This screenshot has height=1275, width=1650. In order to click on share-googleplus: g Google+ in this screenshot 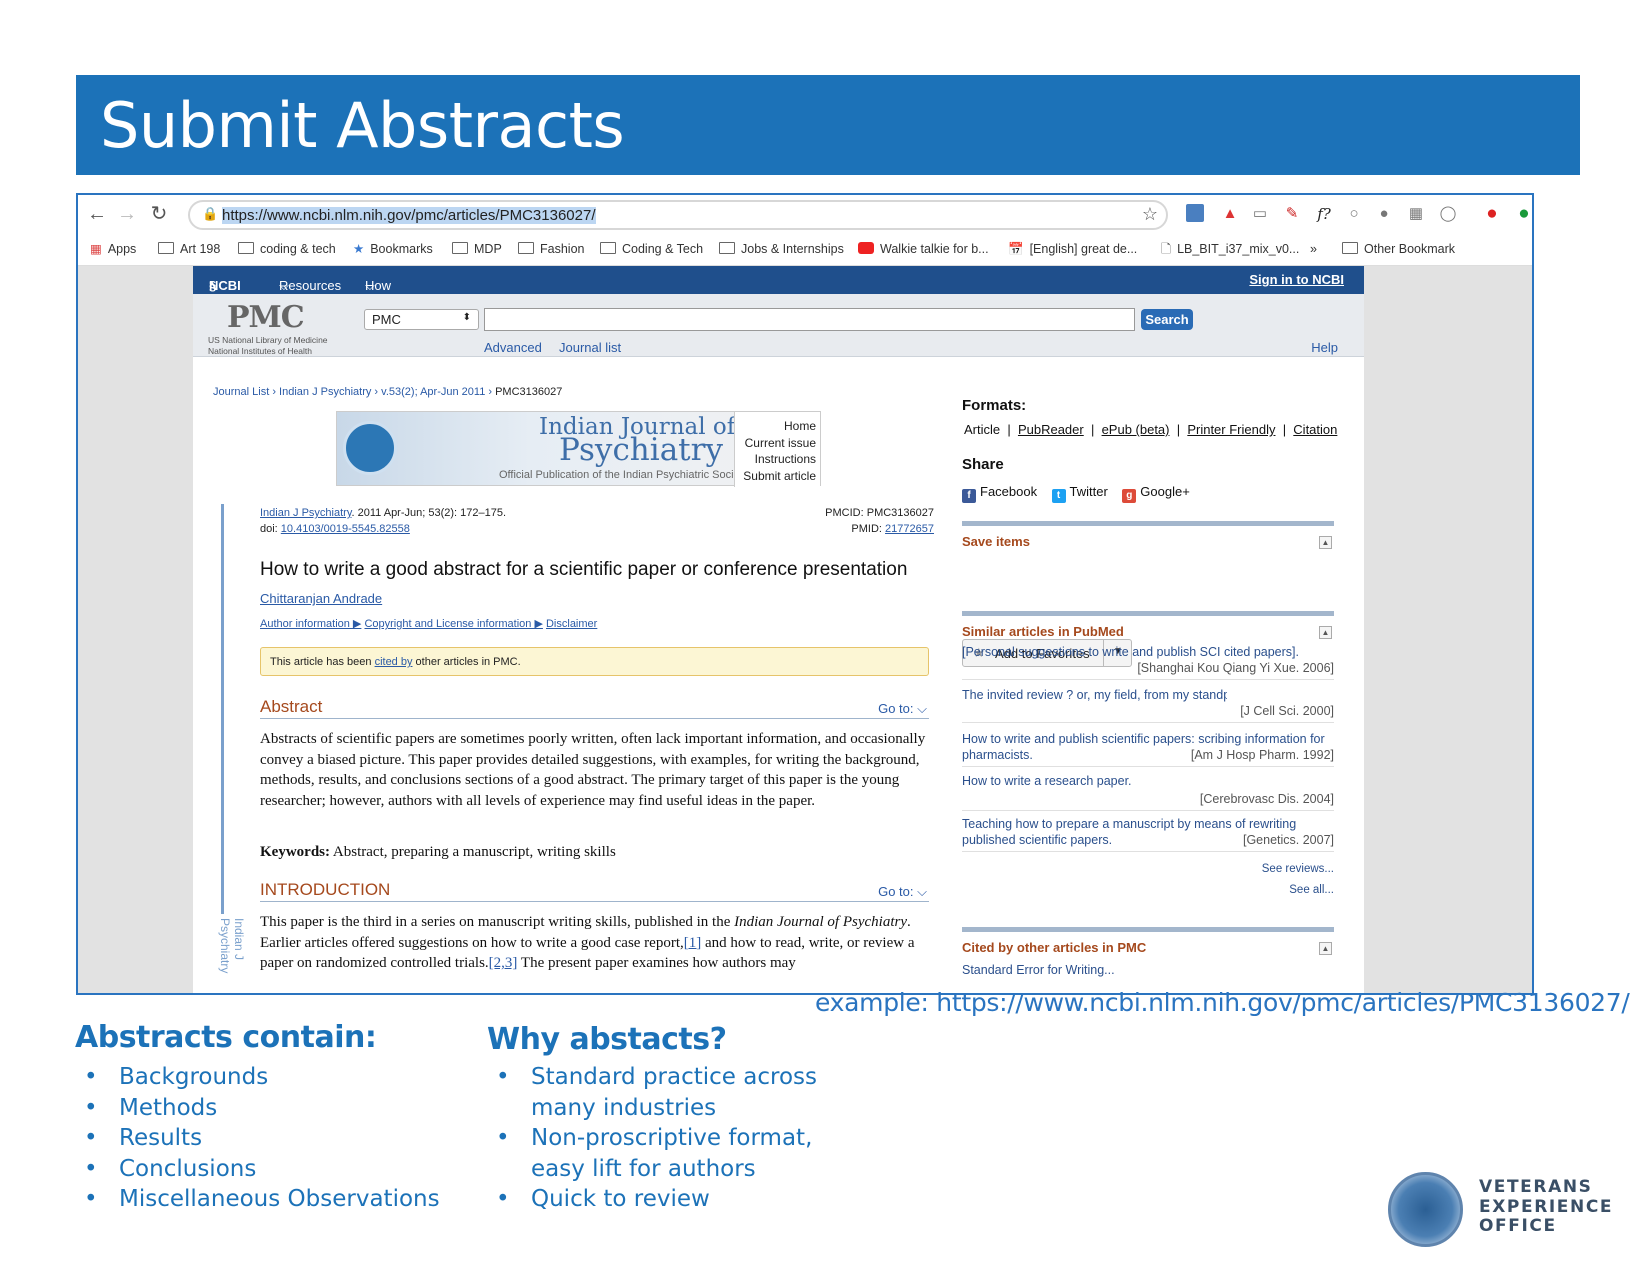, I will do `click(1156, 493)`.